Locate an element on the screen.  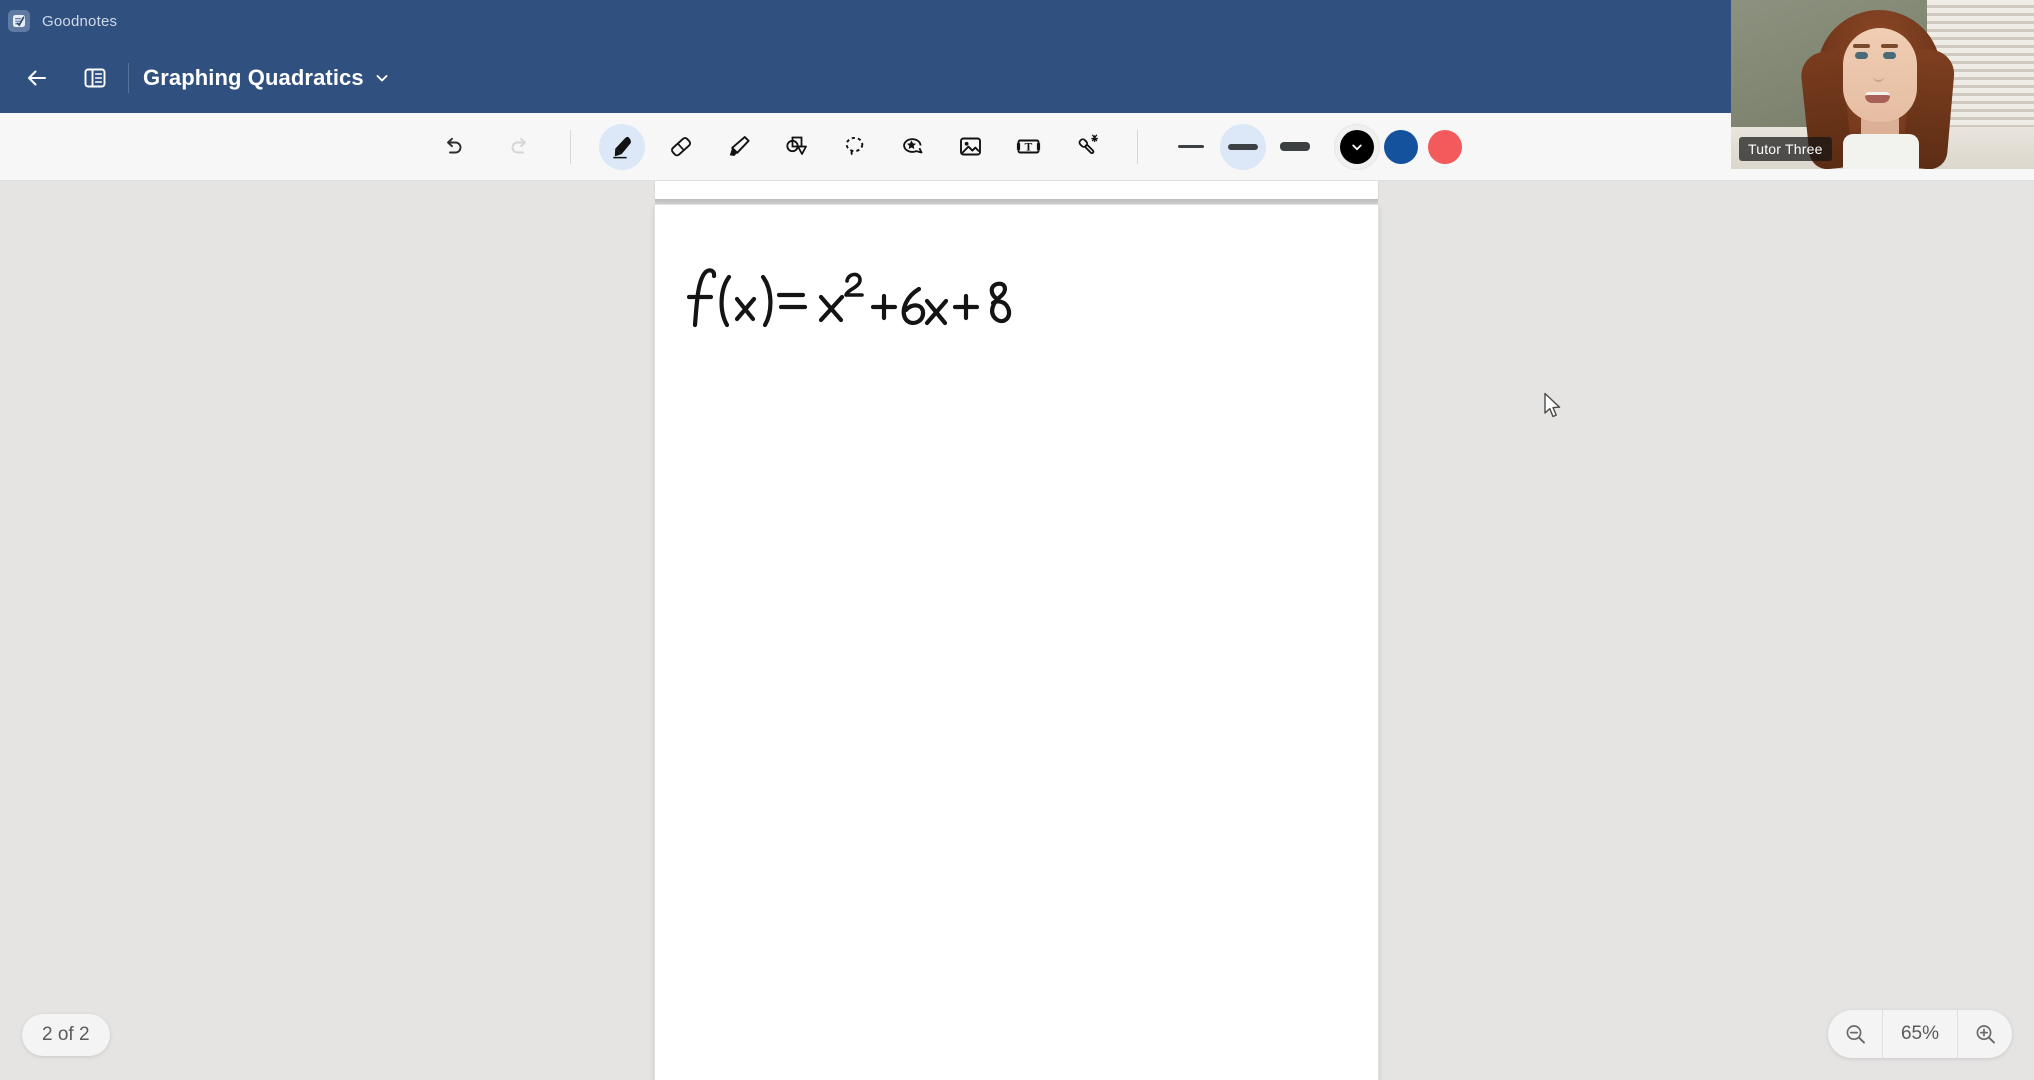
toolbar-divider-left is located at coordinates (570, 146).